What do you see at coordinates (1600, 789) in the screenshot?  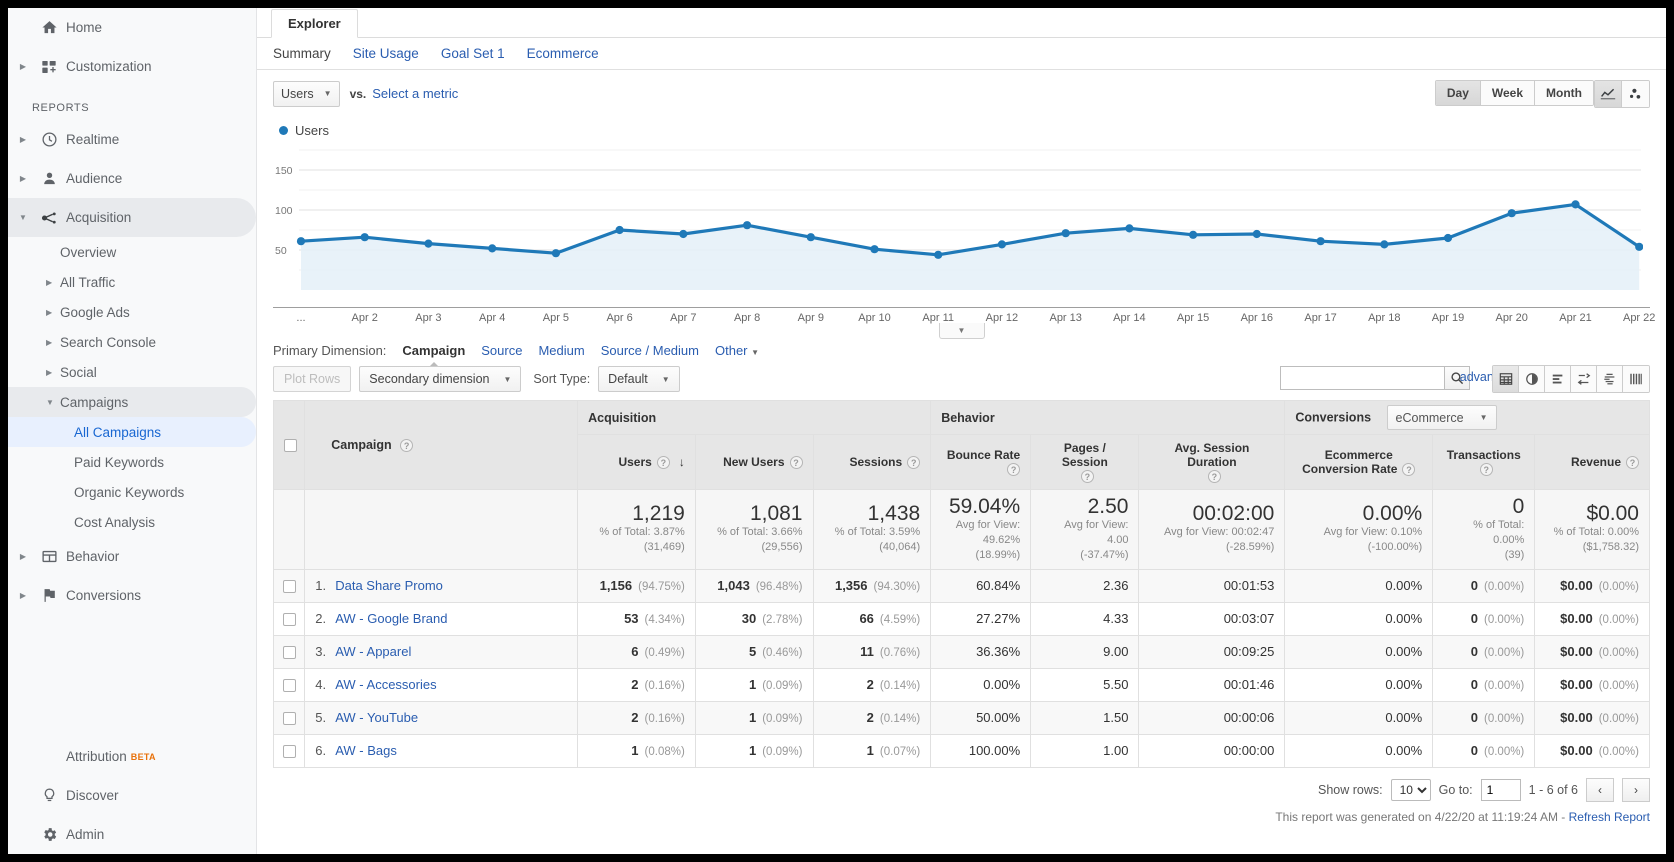 I see `prev-page-button: ‹` at bounding box center [1600, 789].